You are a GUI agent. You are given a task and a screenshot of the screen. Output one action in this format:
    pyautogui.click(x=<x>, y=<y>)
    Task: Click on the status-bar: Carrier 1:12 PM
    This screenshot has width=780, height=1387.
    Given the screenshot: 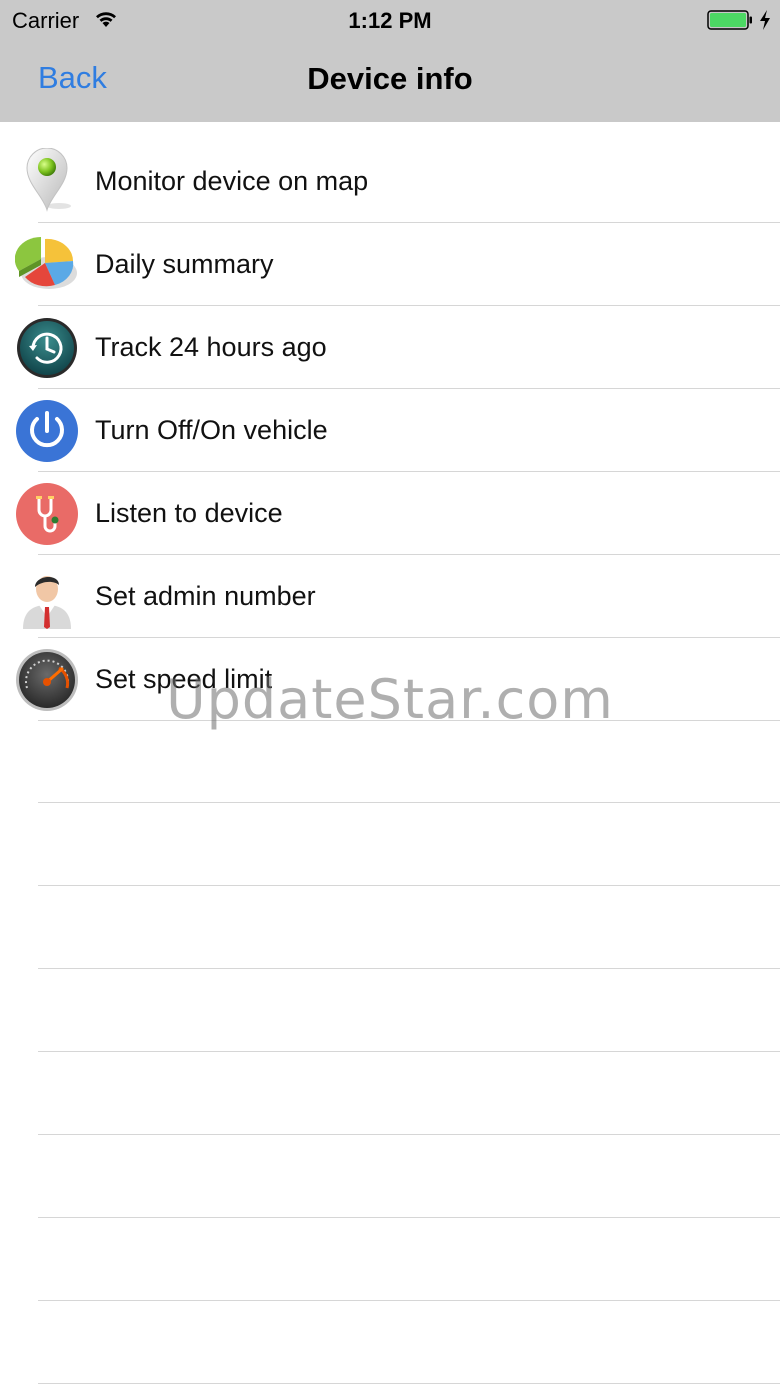 What is the action you would take?
    pyautogui.click(x=390, y=20)
    